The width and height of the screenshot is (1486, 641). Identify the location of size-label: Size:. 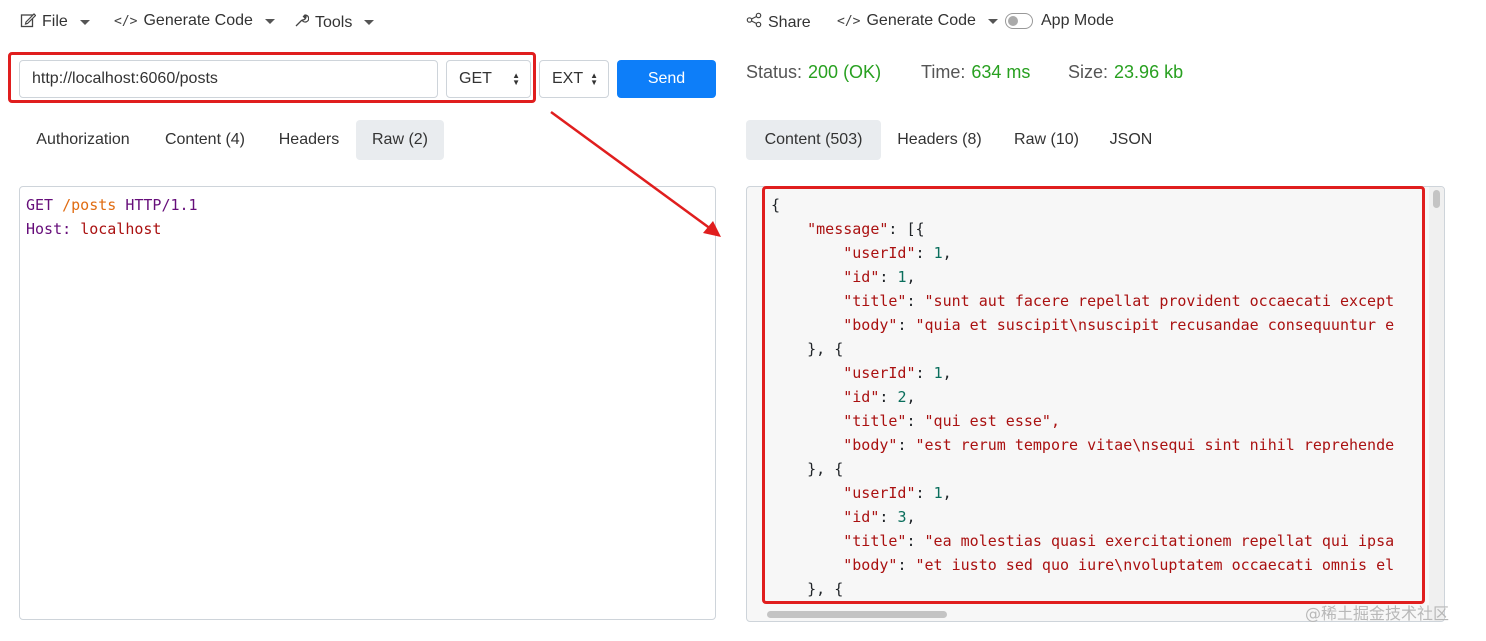
(1088, 72).